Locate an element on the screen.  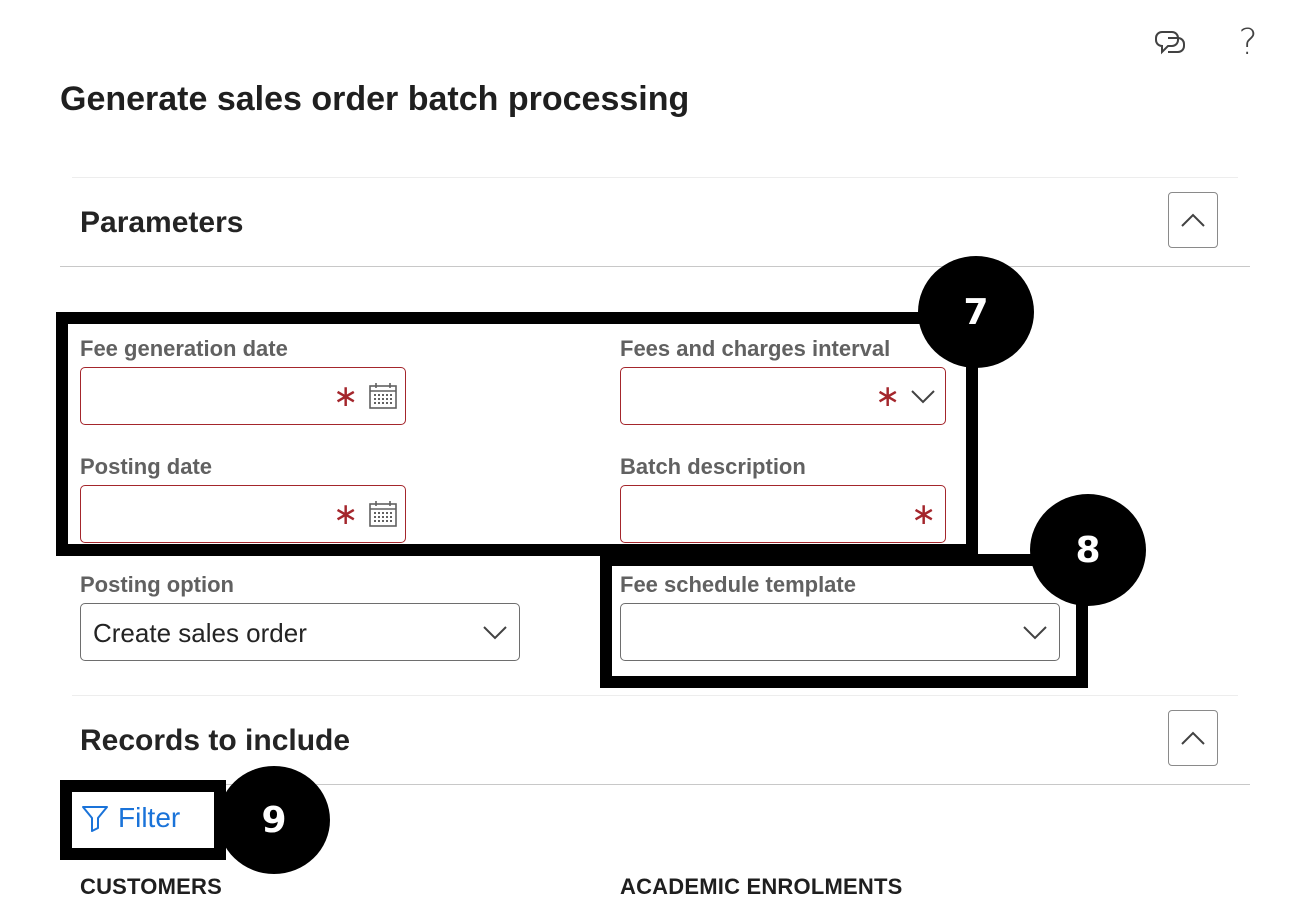
records-section-title: Records to include is located at coordinates (215, 741).